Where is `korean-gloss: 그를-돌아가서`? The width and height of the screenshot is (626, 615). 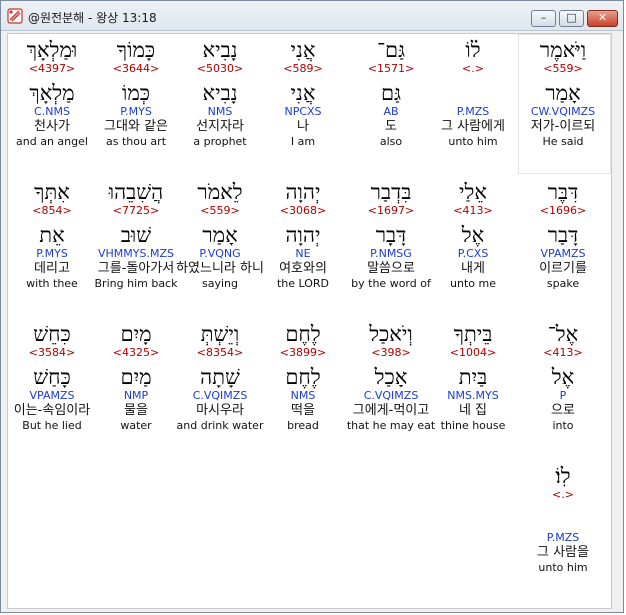 korean-gloss: 그를-돌아가서 is located at coordinates (136, 268).